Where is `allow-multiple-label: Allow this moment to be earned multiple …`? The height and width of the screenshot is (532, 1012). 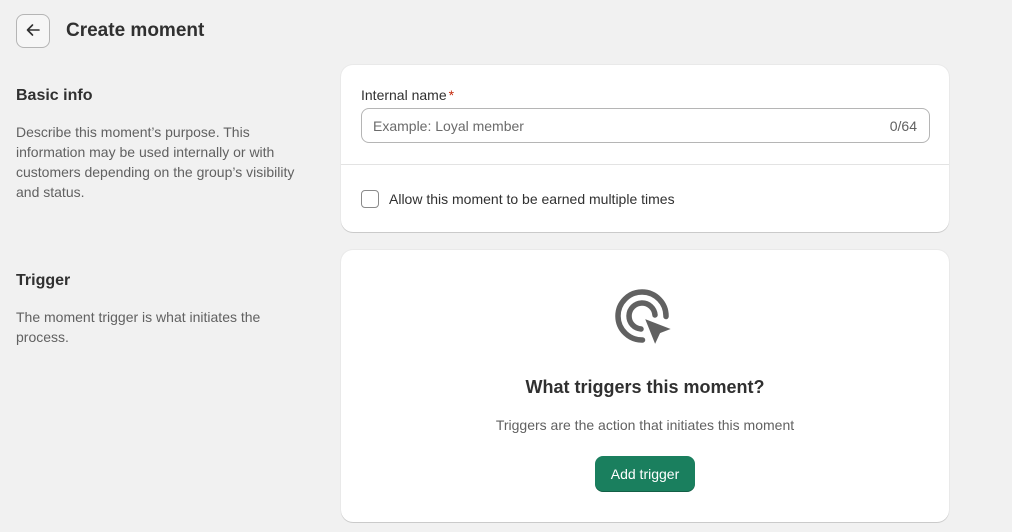
allow-multiple-label: Allow this moment to be earned multiple … is located at coordinates (532, 199).